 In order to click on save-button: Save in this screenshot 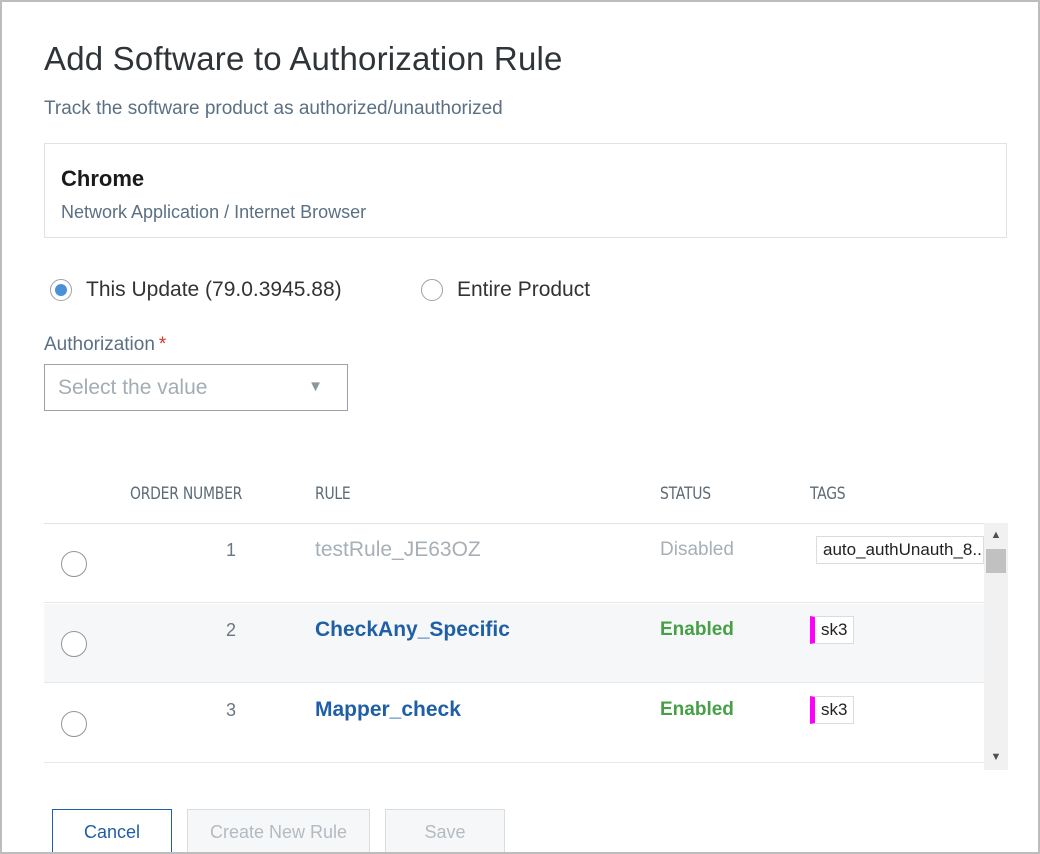, I will do `click(445, 830)`.